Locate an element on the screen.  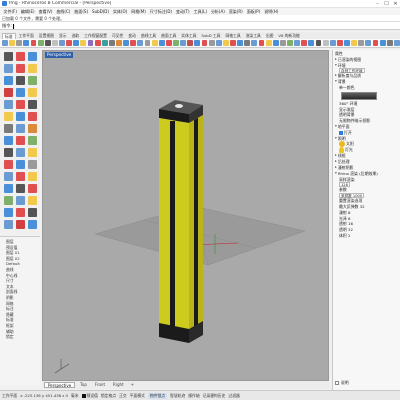
menu-item: 编辑(E) is located at coordinates (27, 12).